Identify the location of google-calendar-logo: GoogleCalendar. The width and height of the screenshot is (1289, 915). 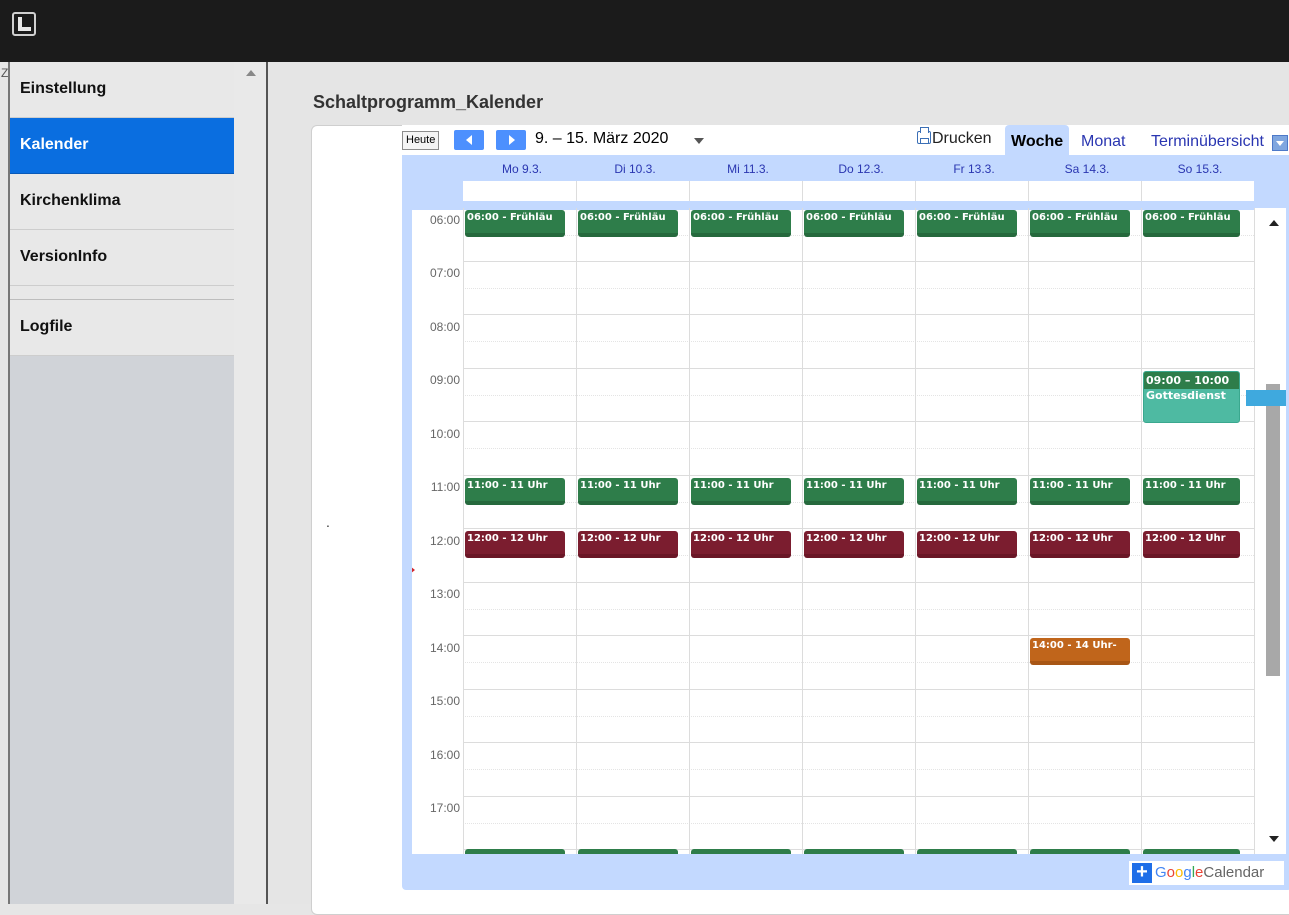
(1210, 872).